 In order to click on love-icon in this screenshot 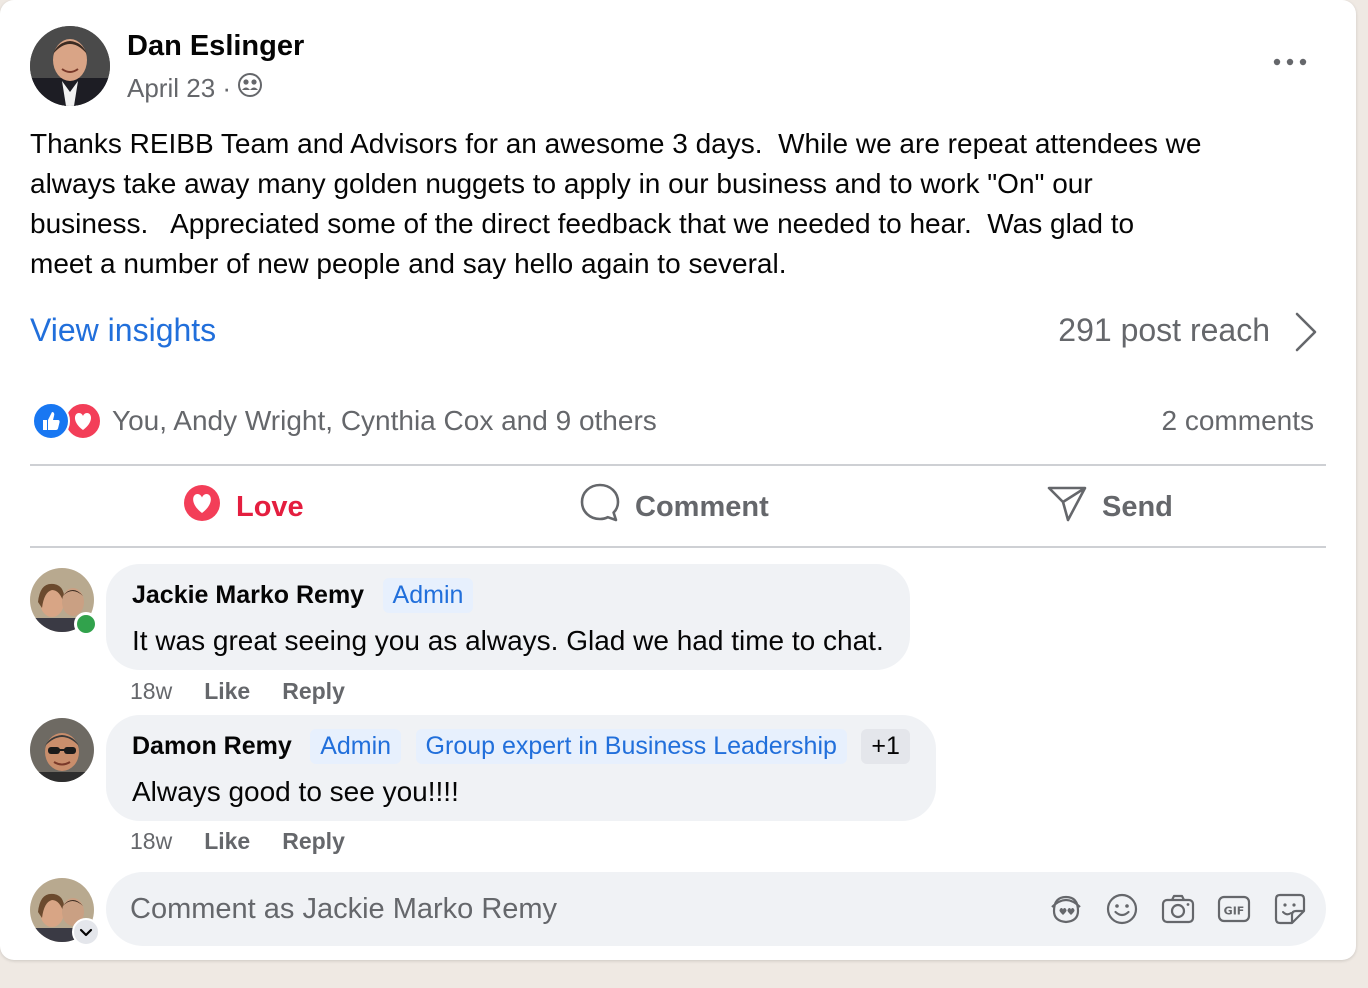, I will do `click(202, 507)`.